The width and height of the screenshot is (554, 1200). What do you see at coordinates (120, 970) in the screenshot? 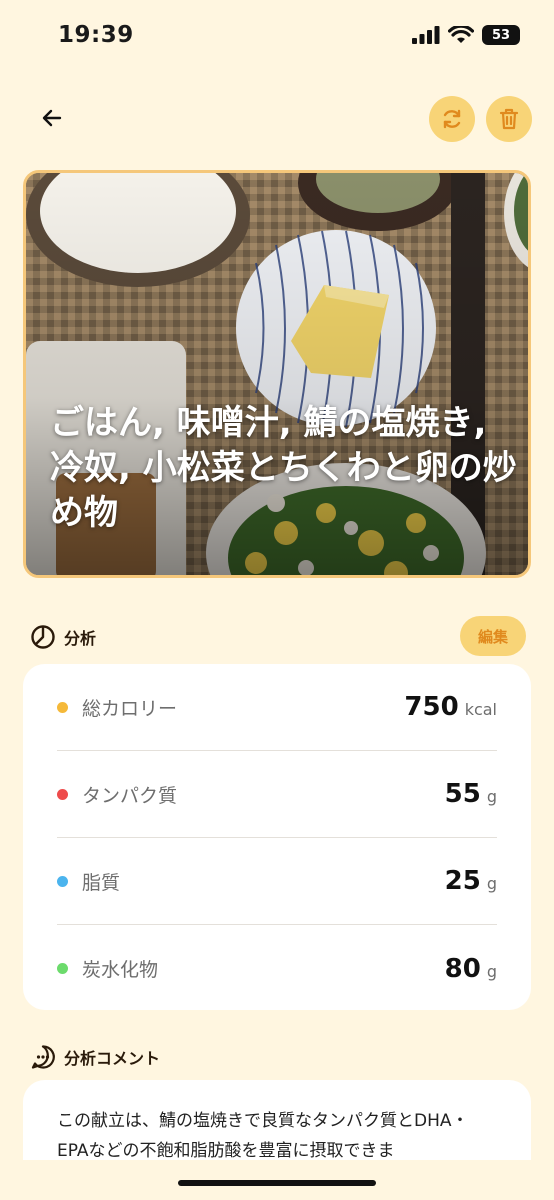
I see `nutrition-label: 炭水化物` at bounding box center [120, 970].